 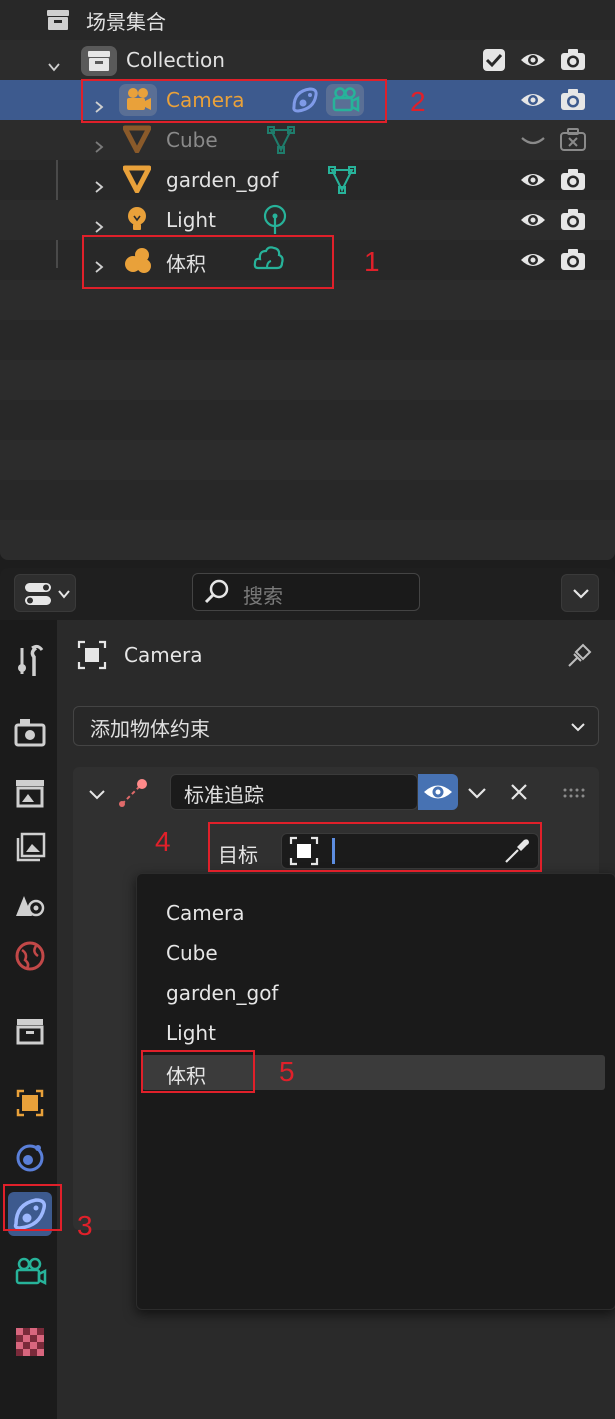 I want to click on properties-tab-bar, so click(x=28, y=1019).